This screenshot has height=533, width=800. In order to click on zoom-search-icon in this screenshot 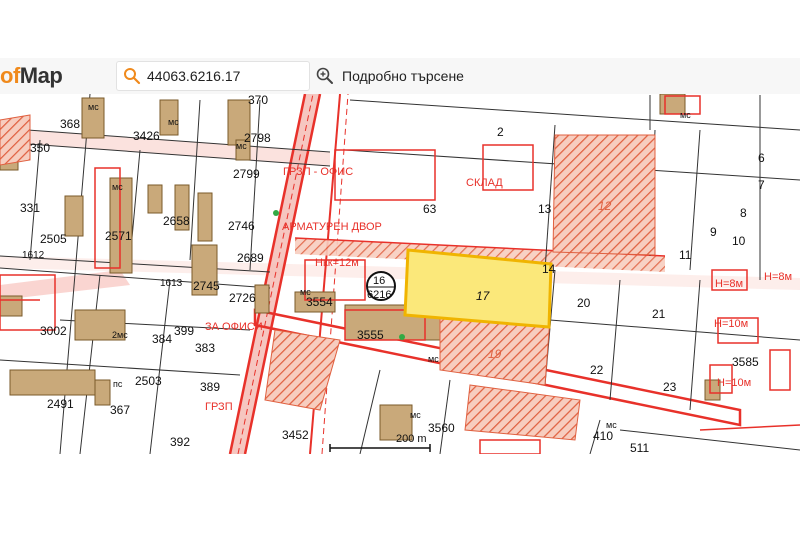, I will do `click(324, 75)`.